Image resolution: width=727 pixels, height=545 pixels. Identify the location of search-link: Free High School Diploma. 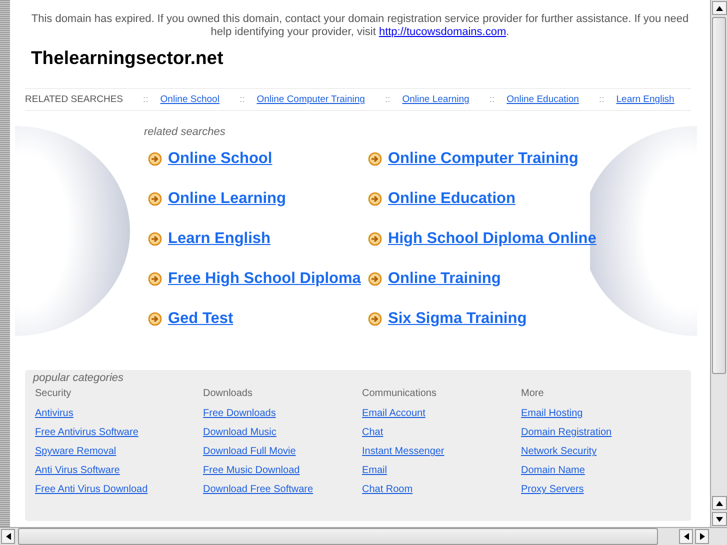
(264, 279).